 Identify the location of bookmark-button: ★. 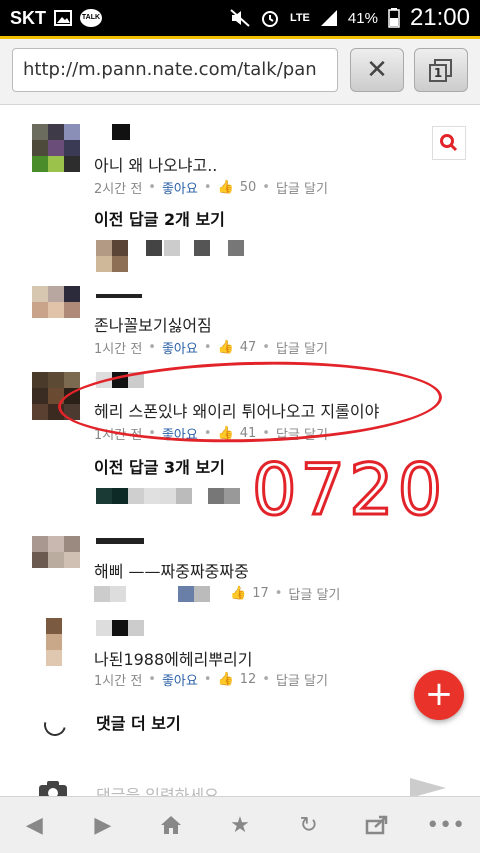
(240, 825).